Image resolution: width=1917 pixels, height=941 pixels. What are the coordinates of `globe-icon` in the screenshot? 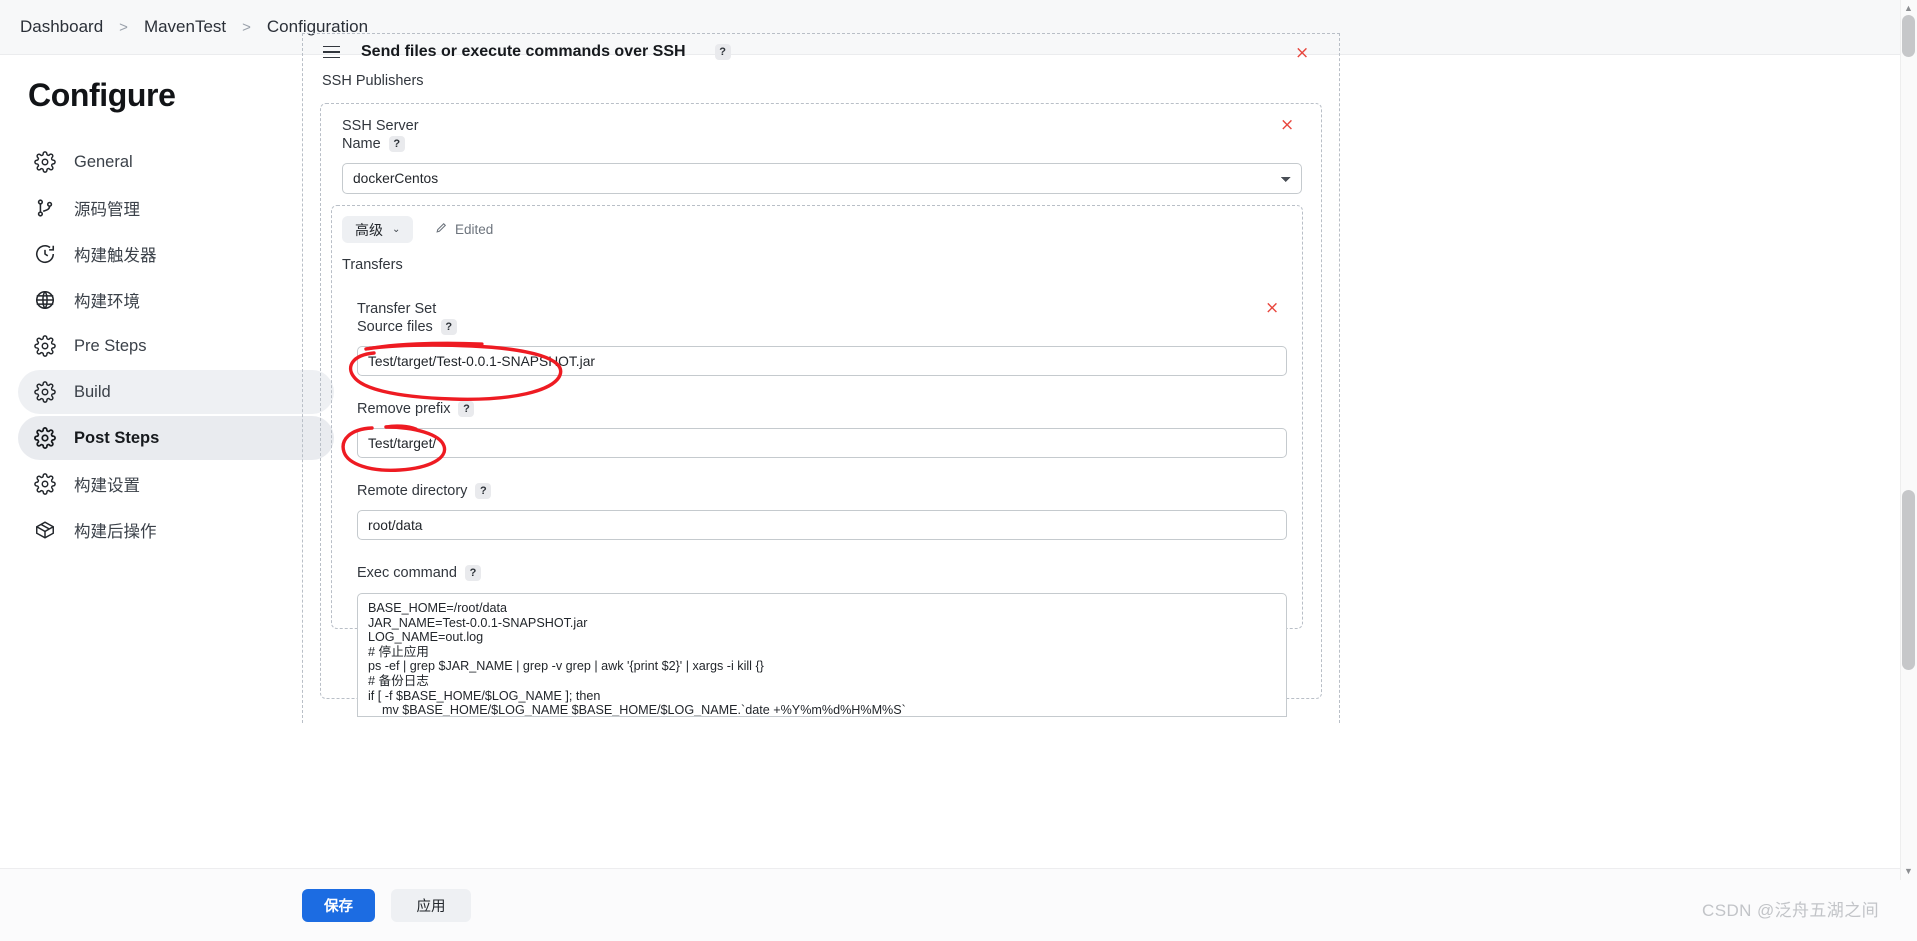 It's located at (45, 300).